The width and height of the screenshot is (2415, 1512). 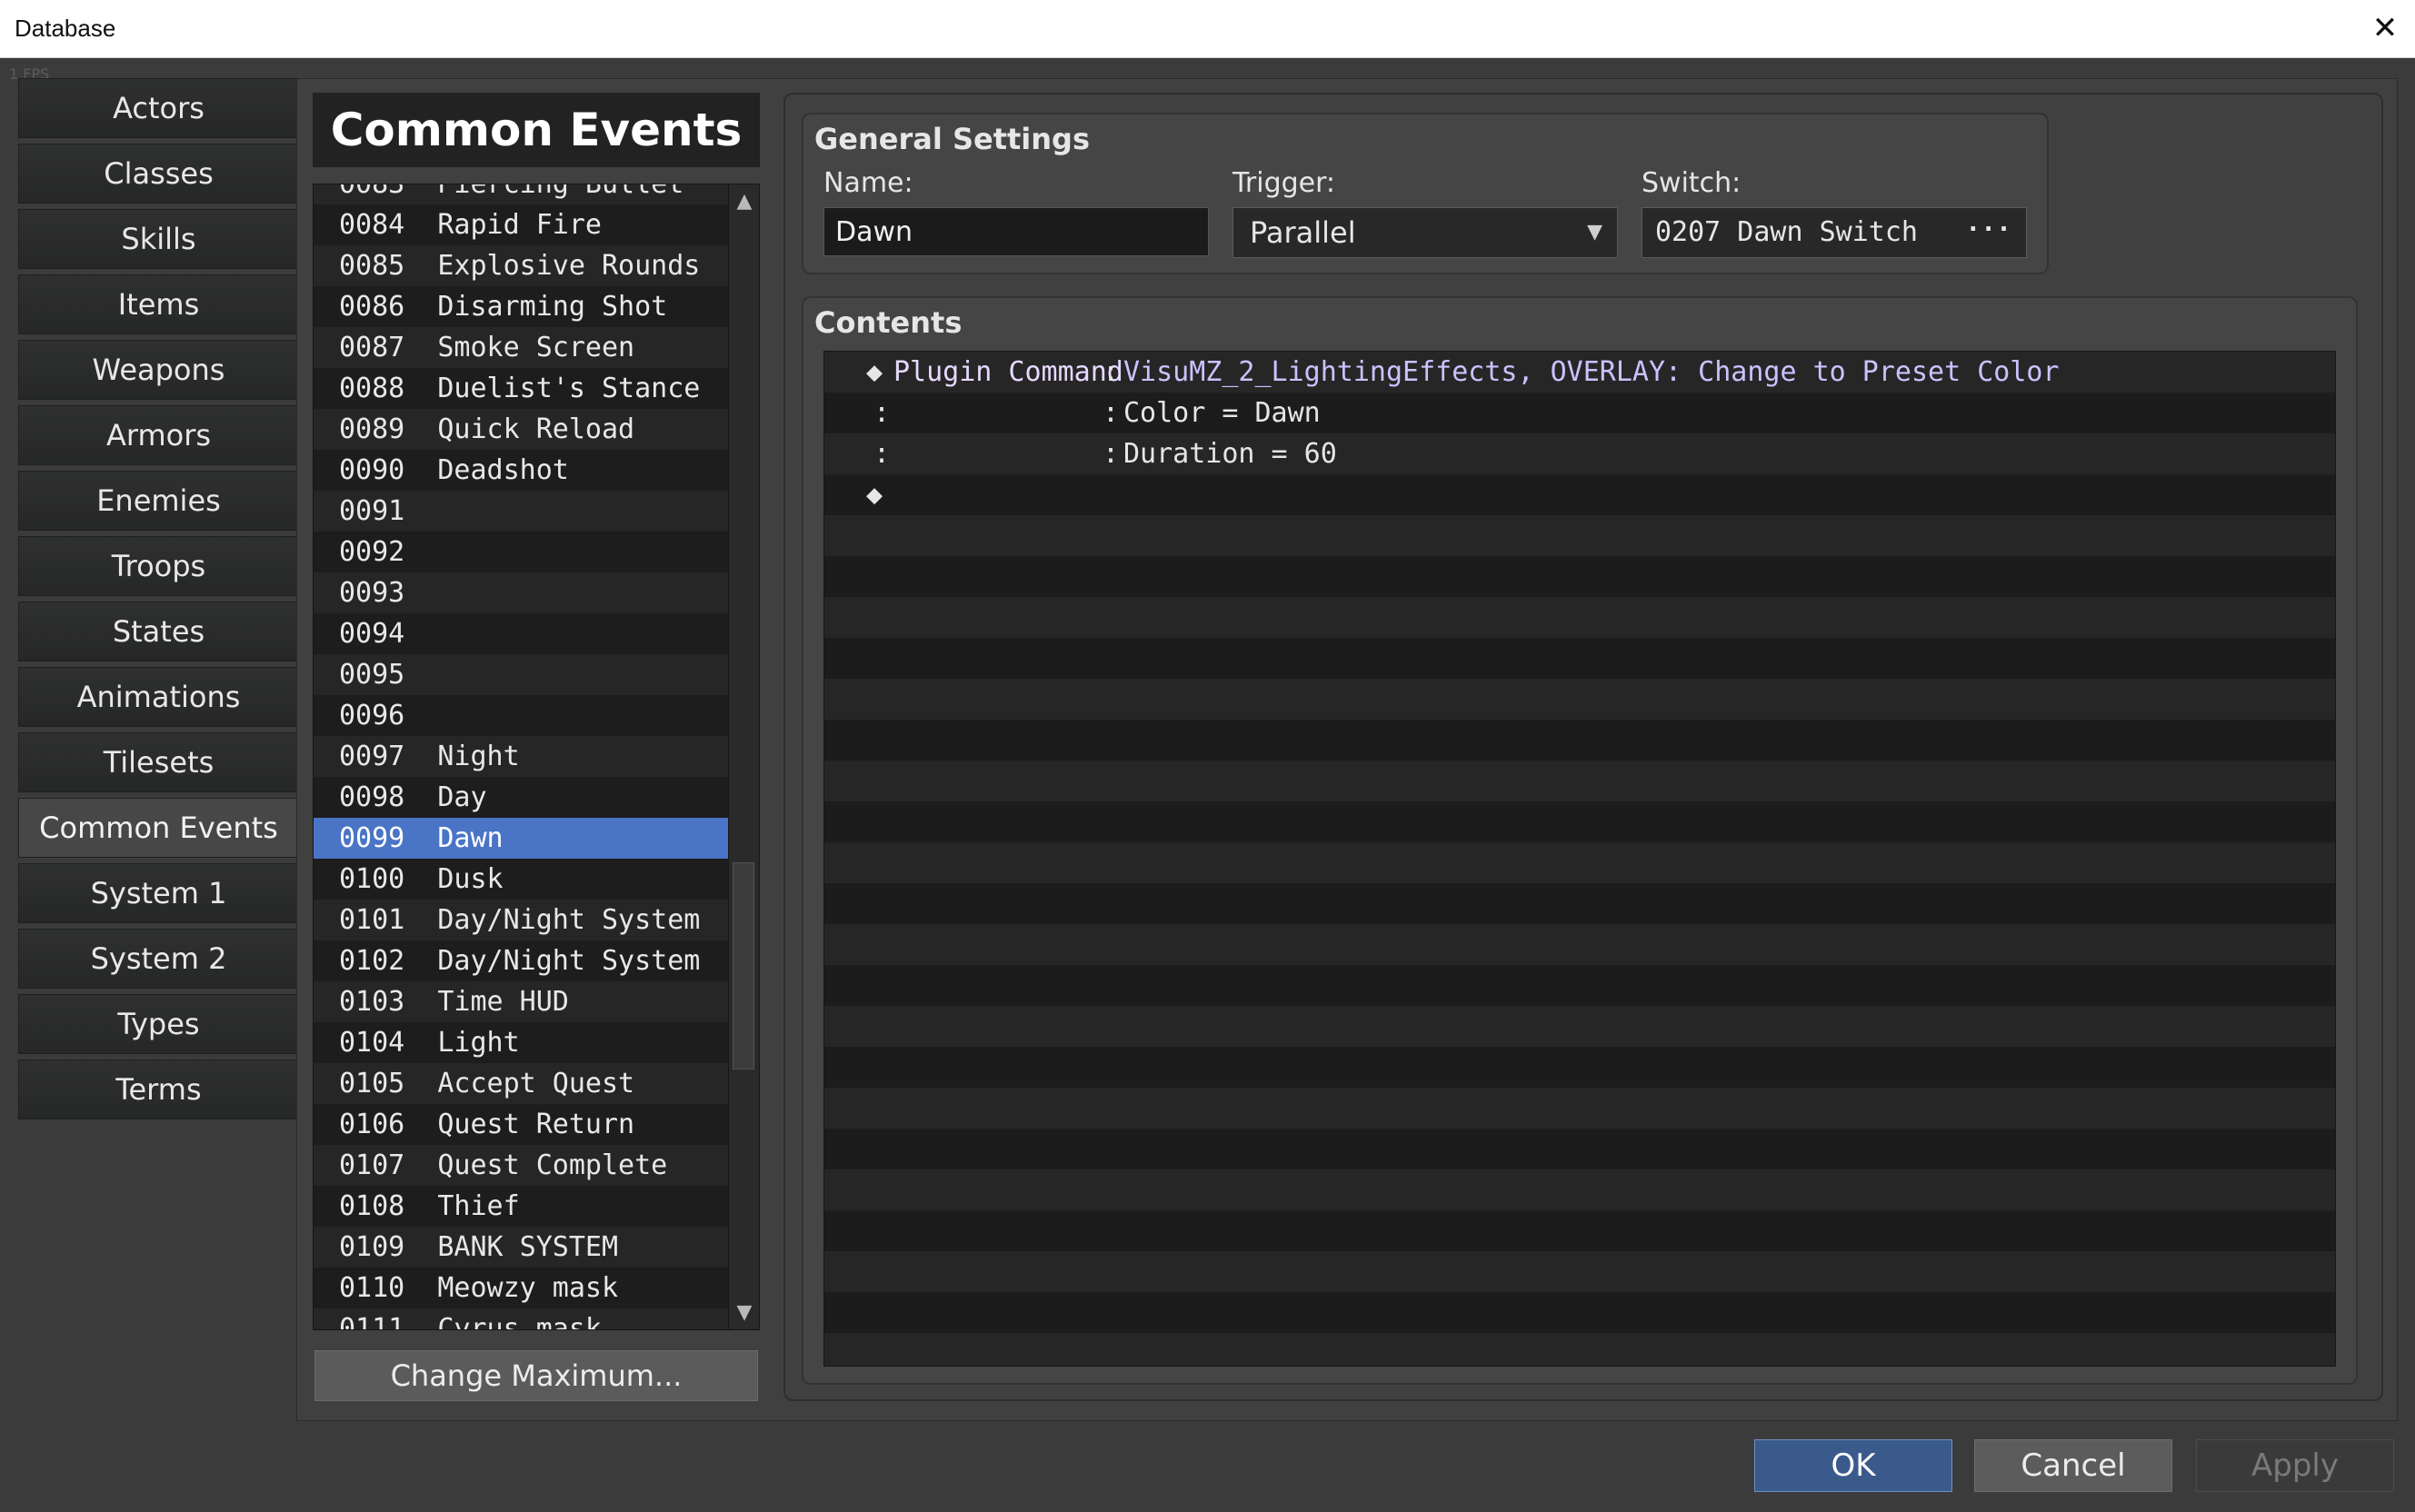 What do you see at coordinates (1579, 494) in the screenshot?
I see `command-row: ◆` at bounding box center [1579, 494].